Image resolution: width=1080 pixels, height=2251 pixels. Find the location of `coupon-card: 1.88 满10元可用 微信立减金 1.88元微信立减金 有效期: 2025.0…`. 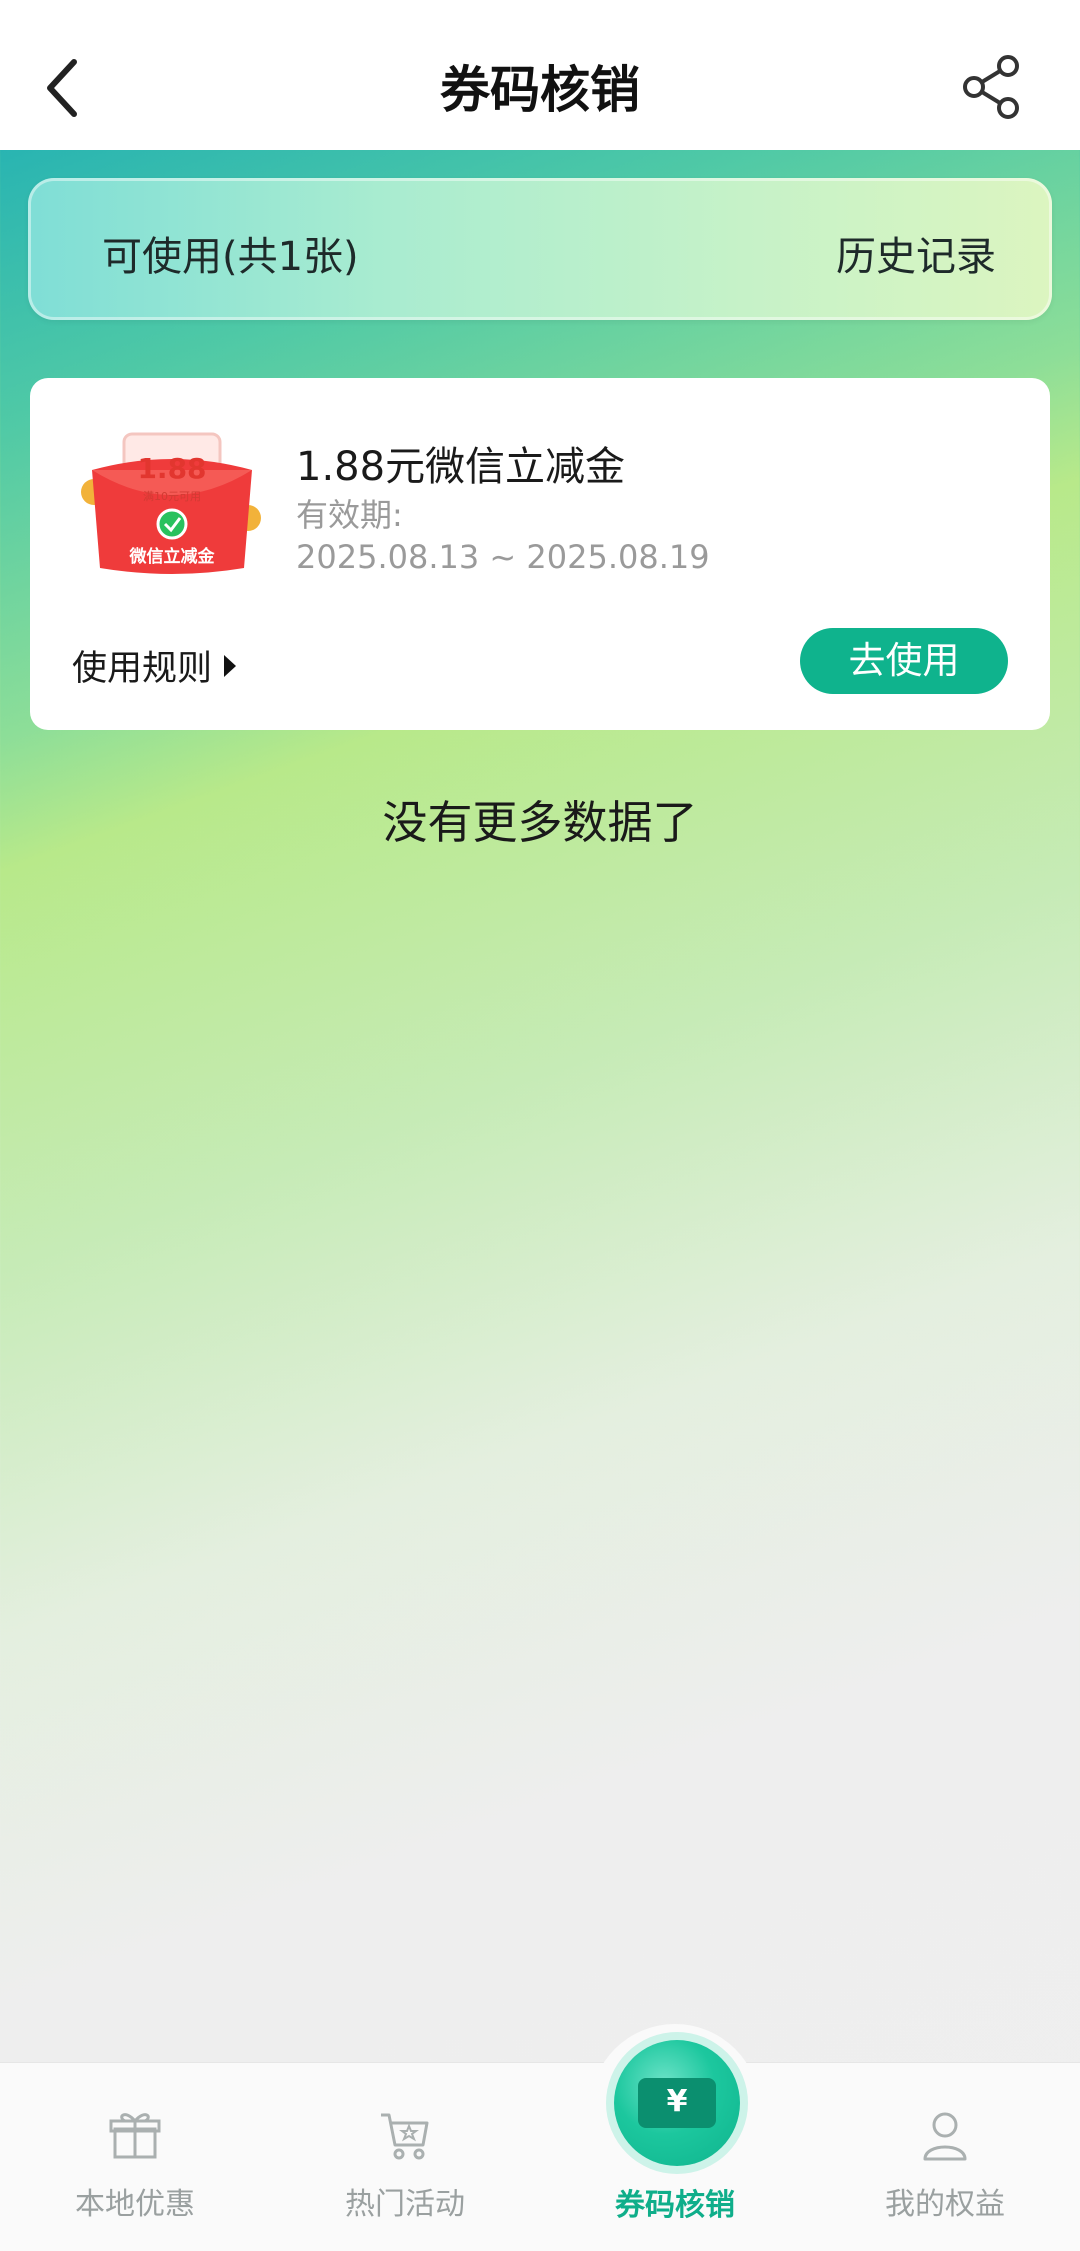

coupon-card: 1.88 满10元可用 微信立减金 1.88元微信立减金 有效期: 2025.0… is located at coordinates (540, 554).